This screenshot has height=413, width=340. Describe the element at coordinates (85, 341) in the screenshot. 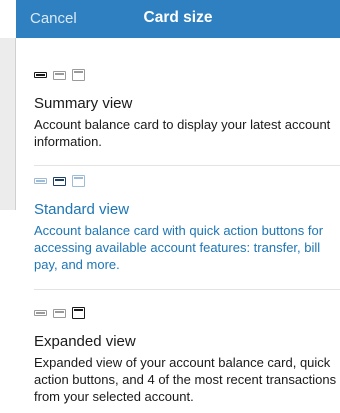

I see `option-title: Expanded view` at that location.